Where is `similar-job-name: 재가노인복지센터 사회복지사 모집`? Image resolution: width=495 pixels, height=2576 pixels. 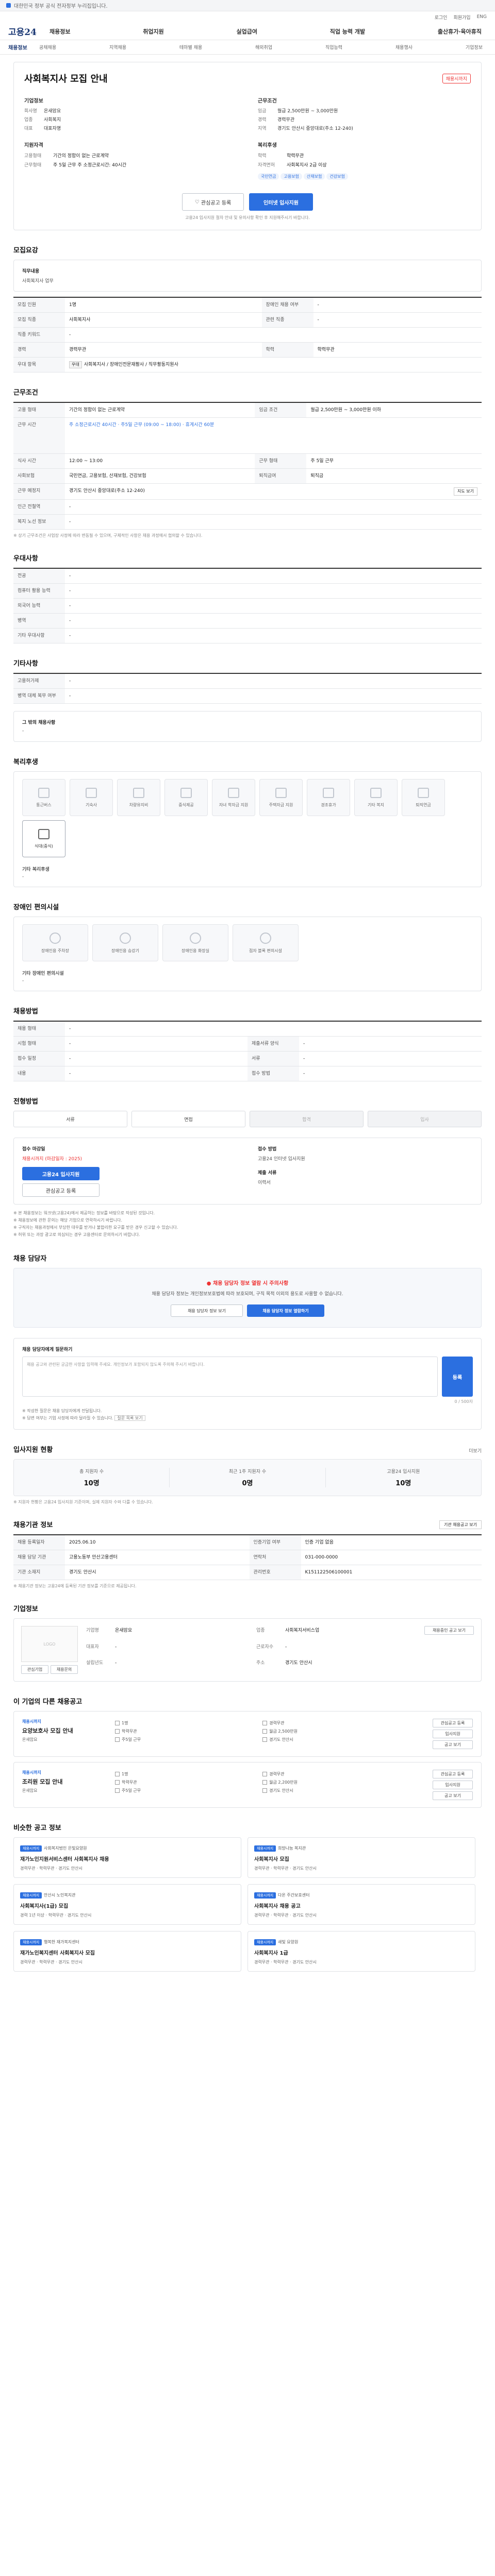
similar-job-name: 재가노인복지센터 사회복지사 모집 is located at coordinates (127, 1952).